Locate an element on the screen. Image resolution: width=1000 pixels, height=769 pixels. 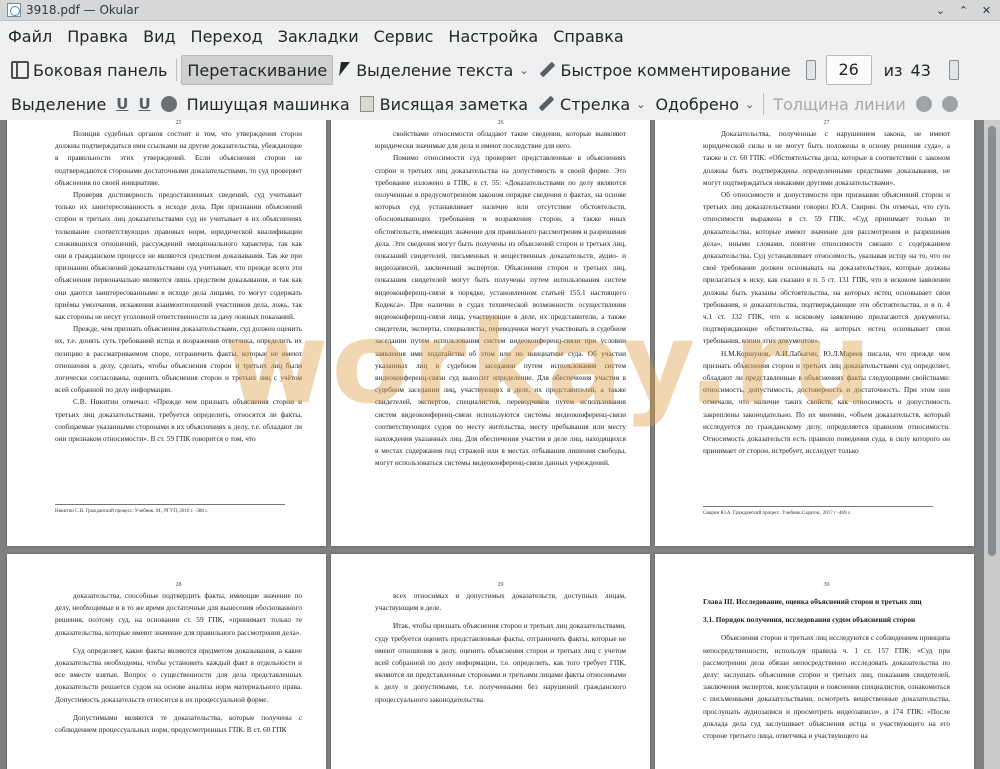
close-button: ✕ is located at coordinates (986, 10).